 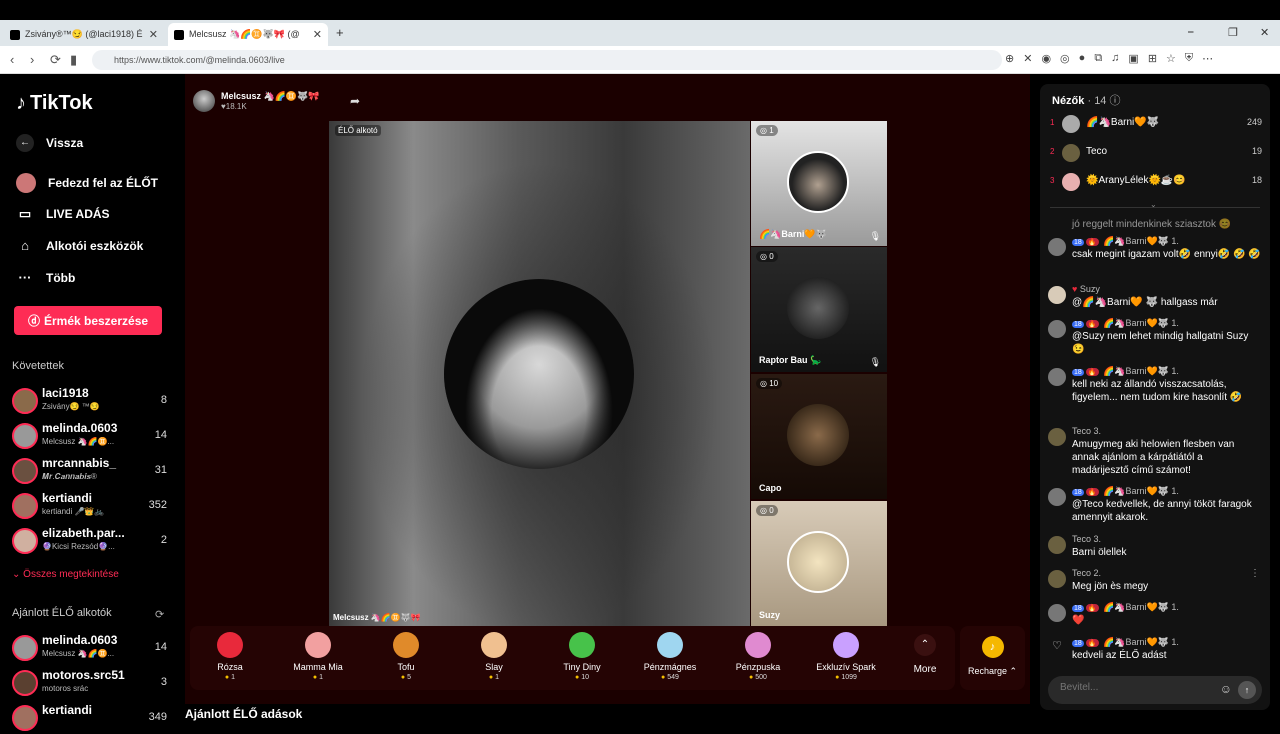 What do you see at coordinates (1191, 32) in the screenshot?
I see `minimize-button: ⎯` at bounding box center [1191, 32].